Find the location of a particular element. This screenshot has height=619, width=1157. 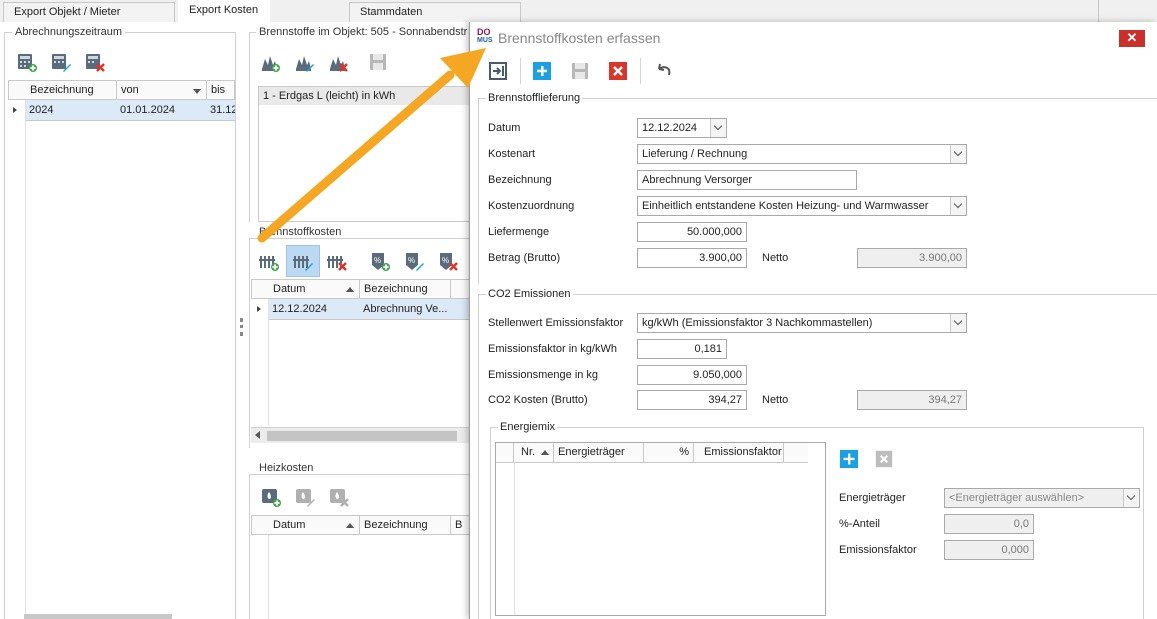

exit-icon is located at coordinates (498, 71).